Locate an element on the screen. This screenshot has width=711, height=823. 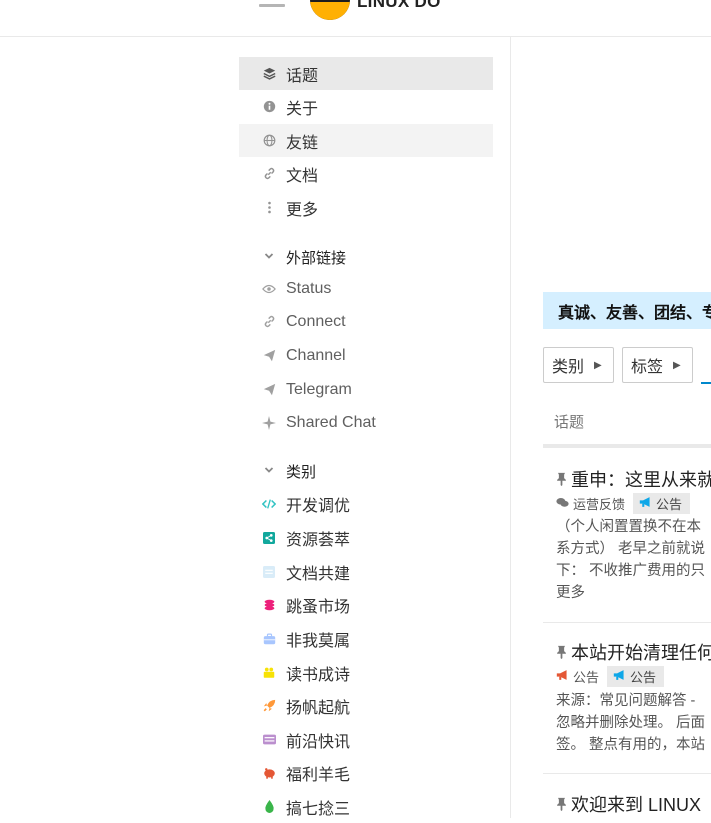
sparkle-icon is located at coordinates (269, 422).